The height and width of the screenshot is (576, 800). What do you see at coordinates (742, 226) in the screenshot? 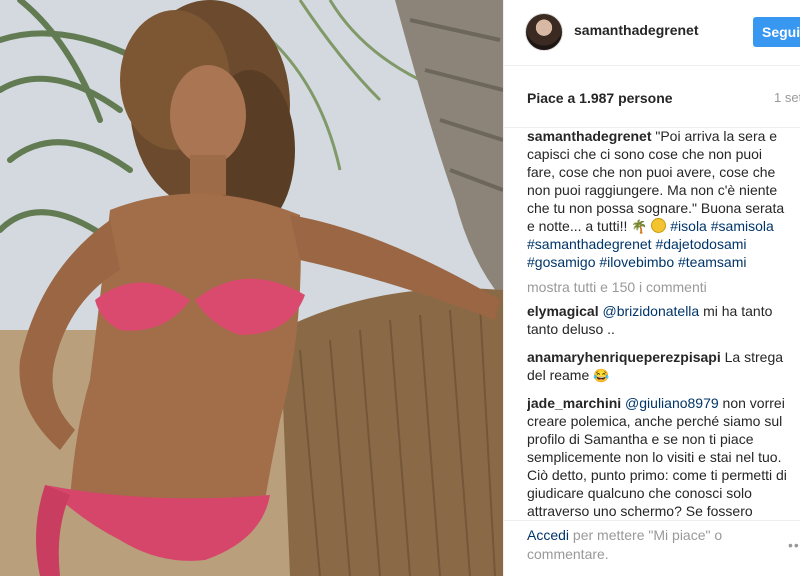
I see `hashtag-link: #samisola` at bounding box center [742, 226].